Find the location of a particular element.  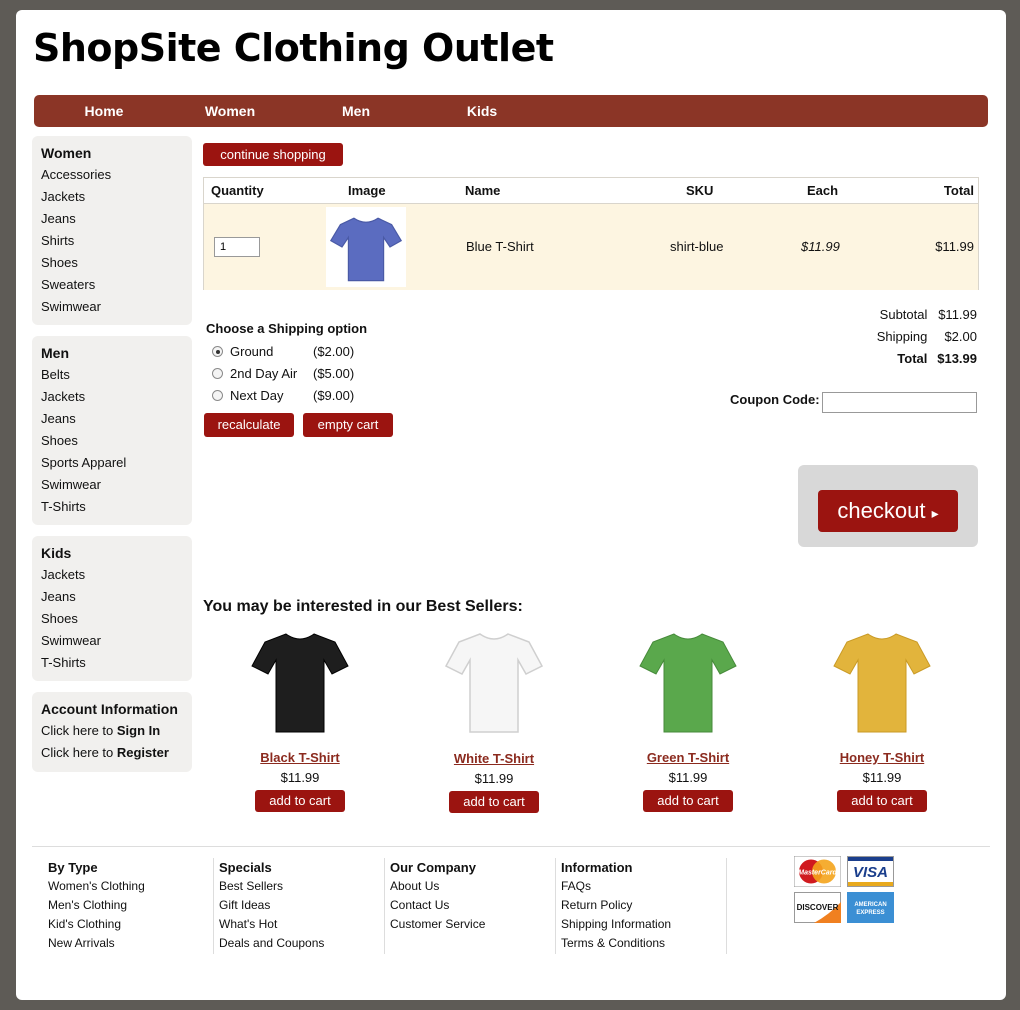

col-quantity: Quantity is located at coordinates (237, 190).